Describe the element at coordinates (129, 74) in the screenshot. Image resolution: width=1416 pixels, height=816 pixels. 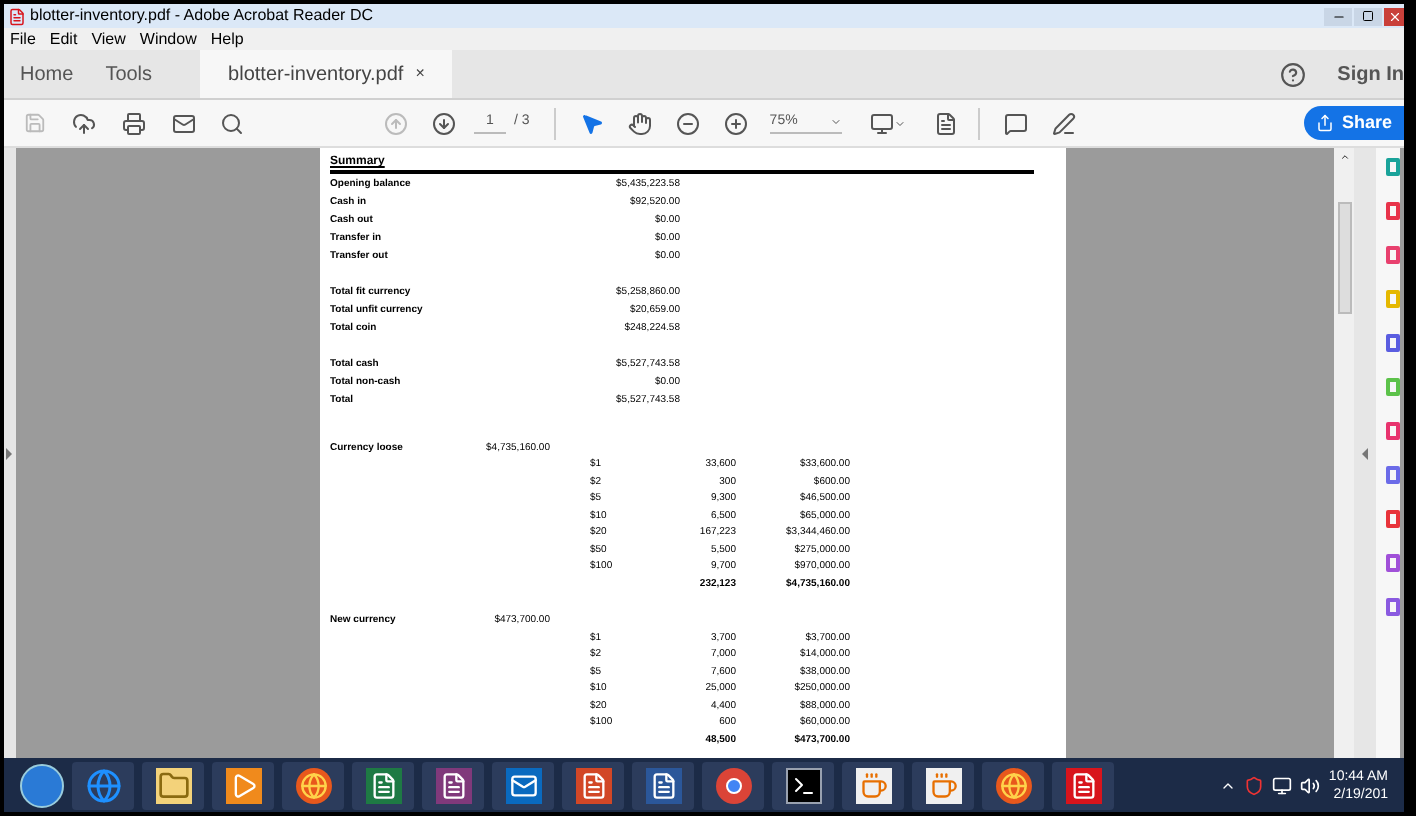
I see `tab: Tools` at that location.